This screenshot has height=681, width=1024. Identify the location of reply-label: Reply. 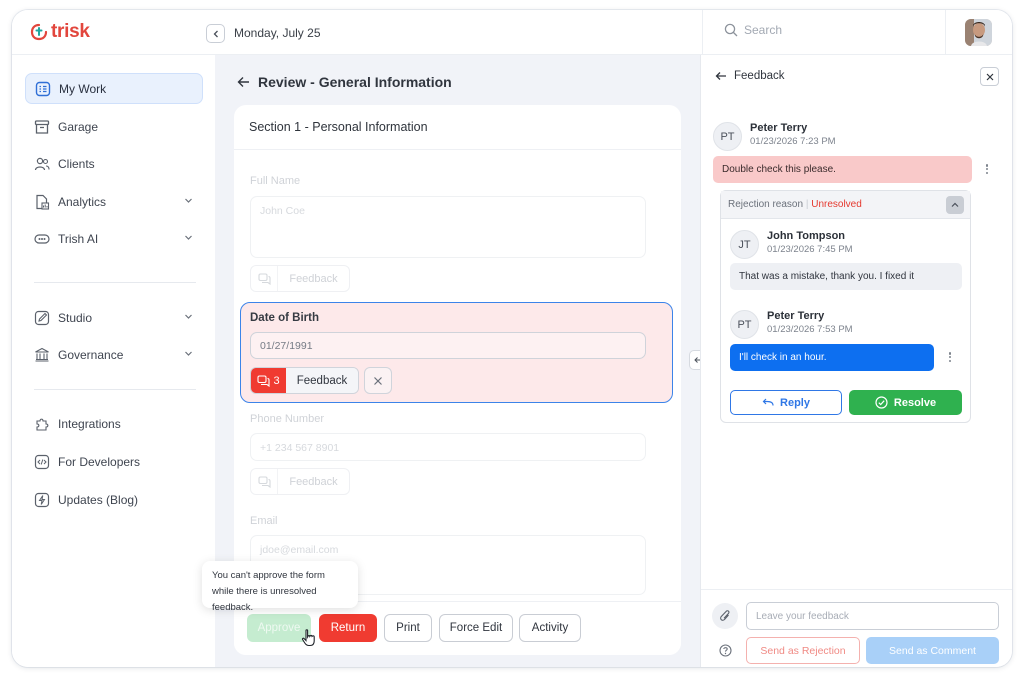
(795, 402).